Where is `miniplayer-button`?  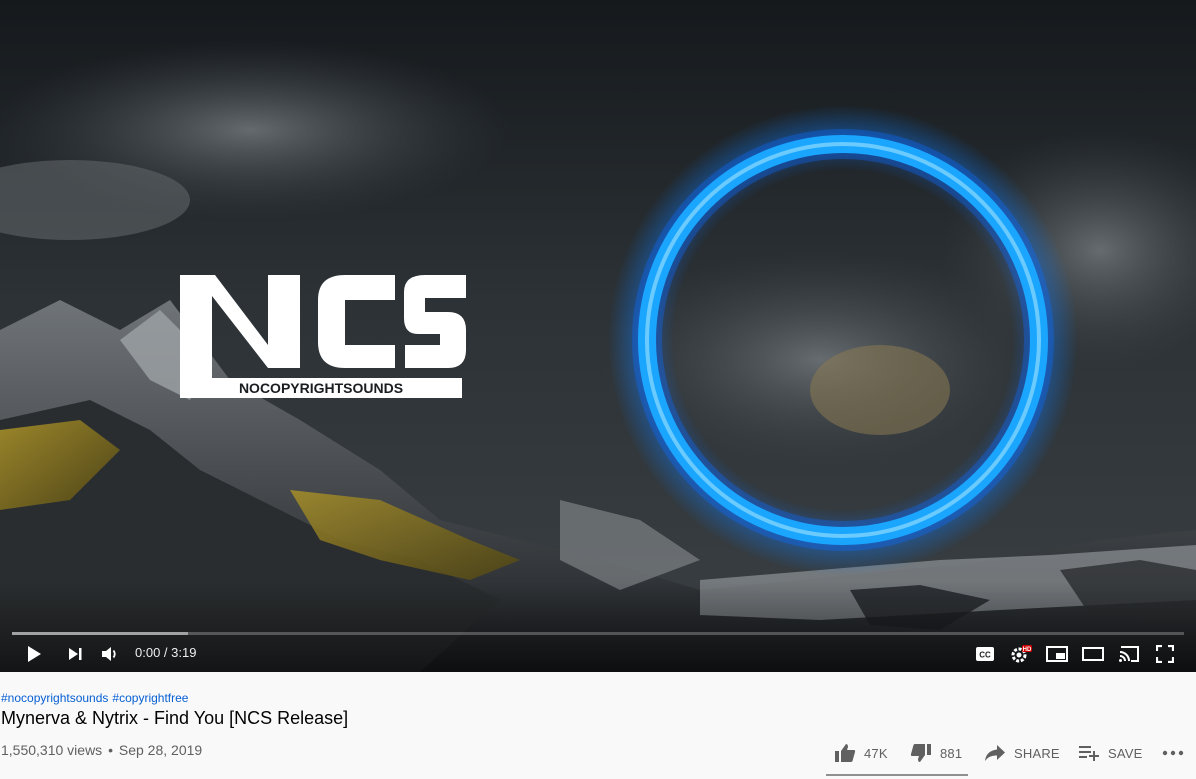 miniplayer-button is located at coordinates (1057, 654).